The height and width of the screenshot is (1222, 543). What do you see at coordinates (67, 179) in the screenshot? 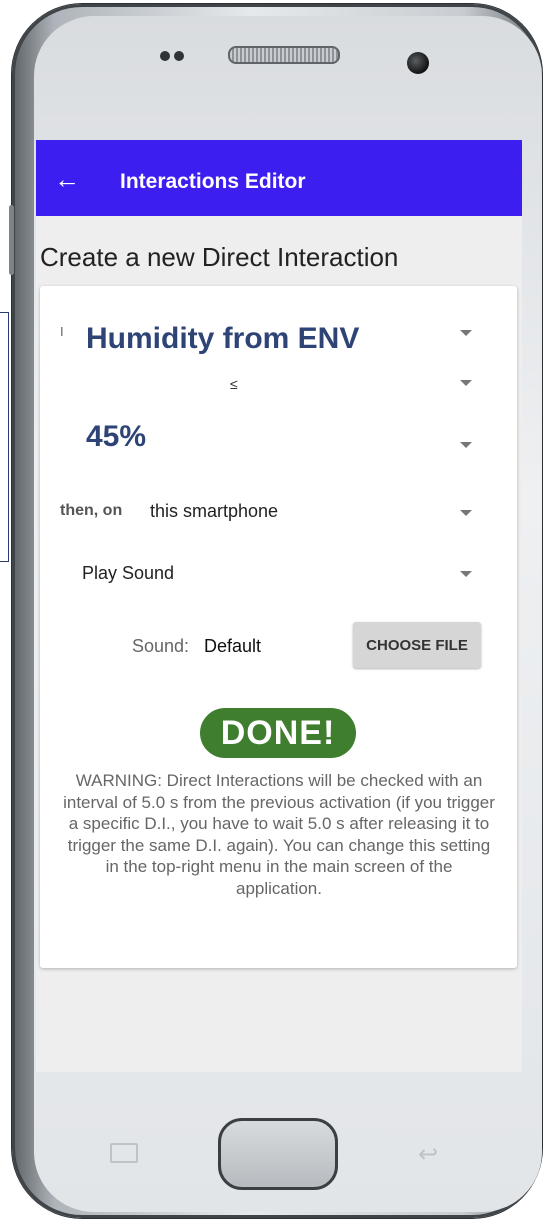
I see `arrow-back-icon: ←` at bounding box center [67, 179].